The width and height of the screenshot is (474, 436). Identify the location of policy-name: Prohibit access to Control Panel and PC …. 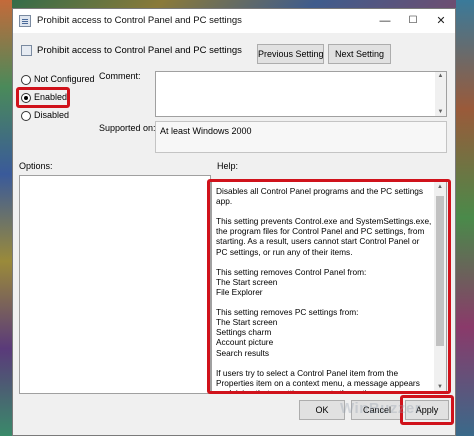
(139, 50).